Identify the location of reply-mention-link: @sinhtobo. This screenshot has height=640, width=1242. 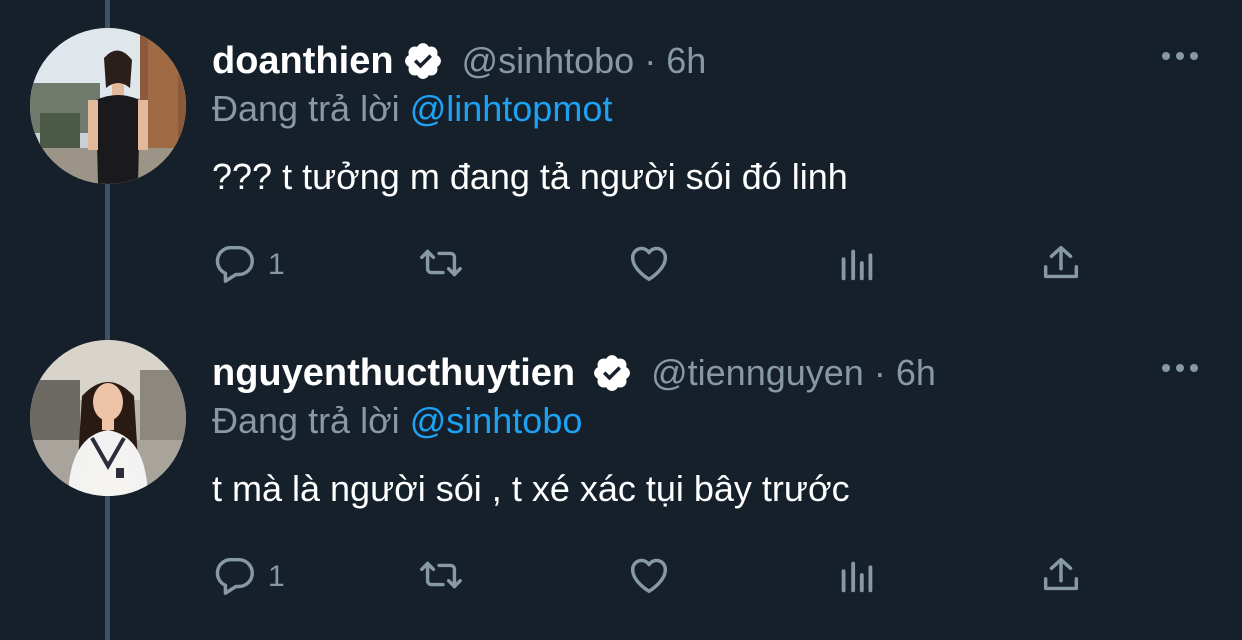
(496, 420).